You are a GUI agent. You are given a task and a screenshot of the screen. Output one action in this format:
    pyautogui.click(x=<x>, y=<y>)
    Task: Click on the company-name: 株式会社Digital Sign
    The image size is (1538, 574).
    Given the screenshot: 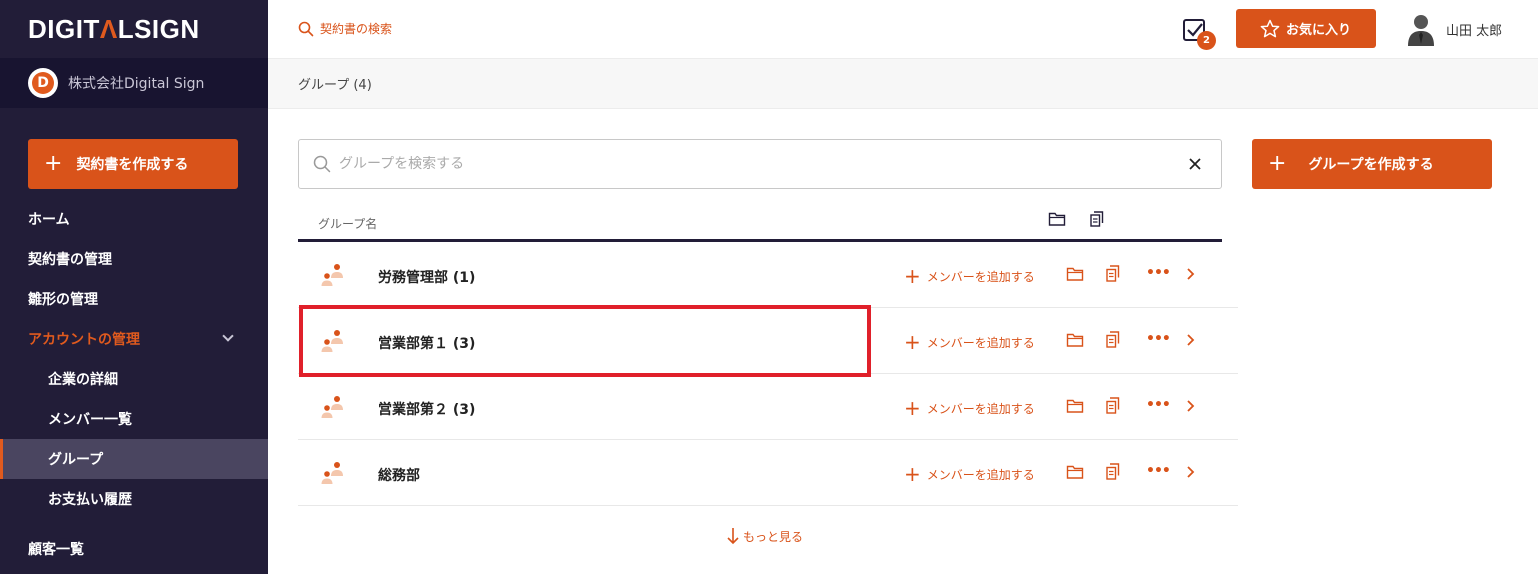 What is the action you would take?
    pyautogui.click(x=136, y=84)
    